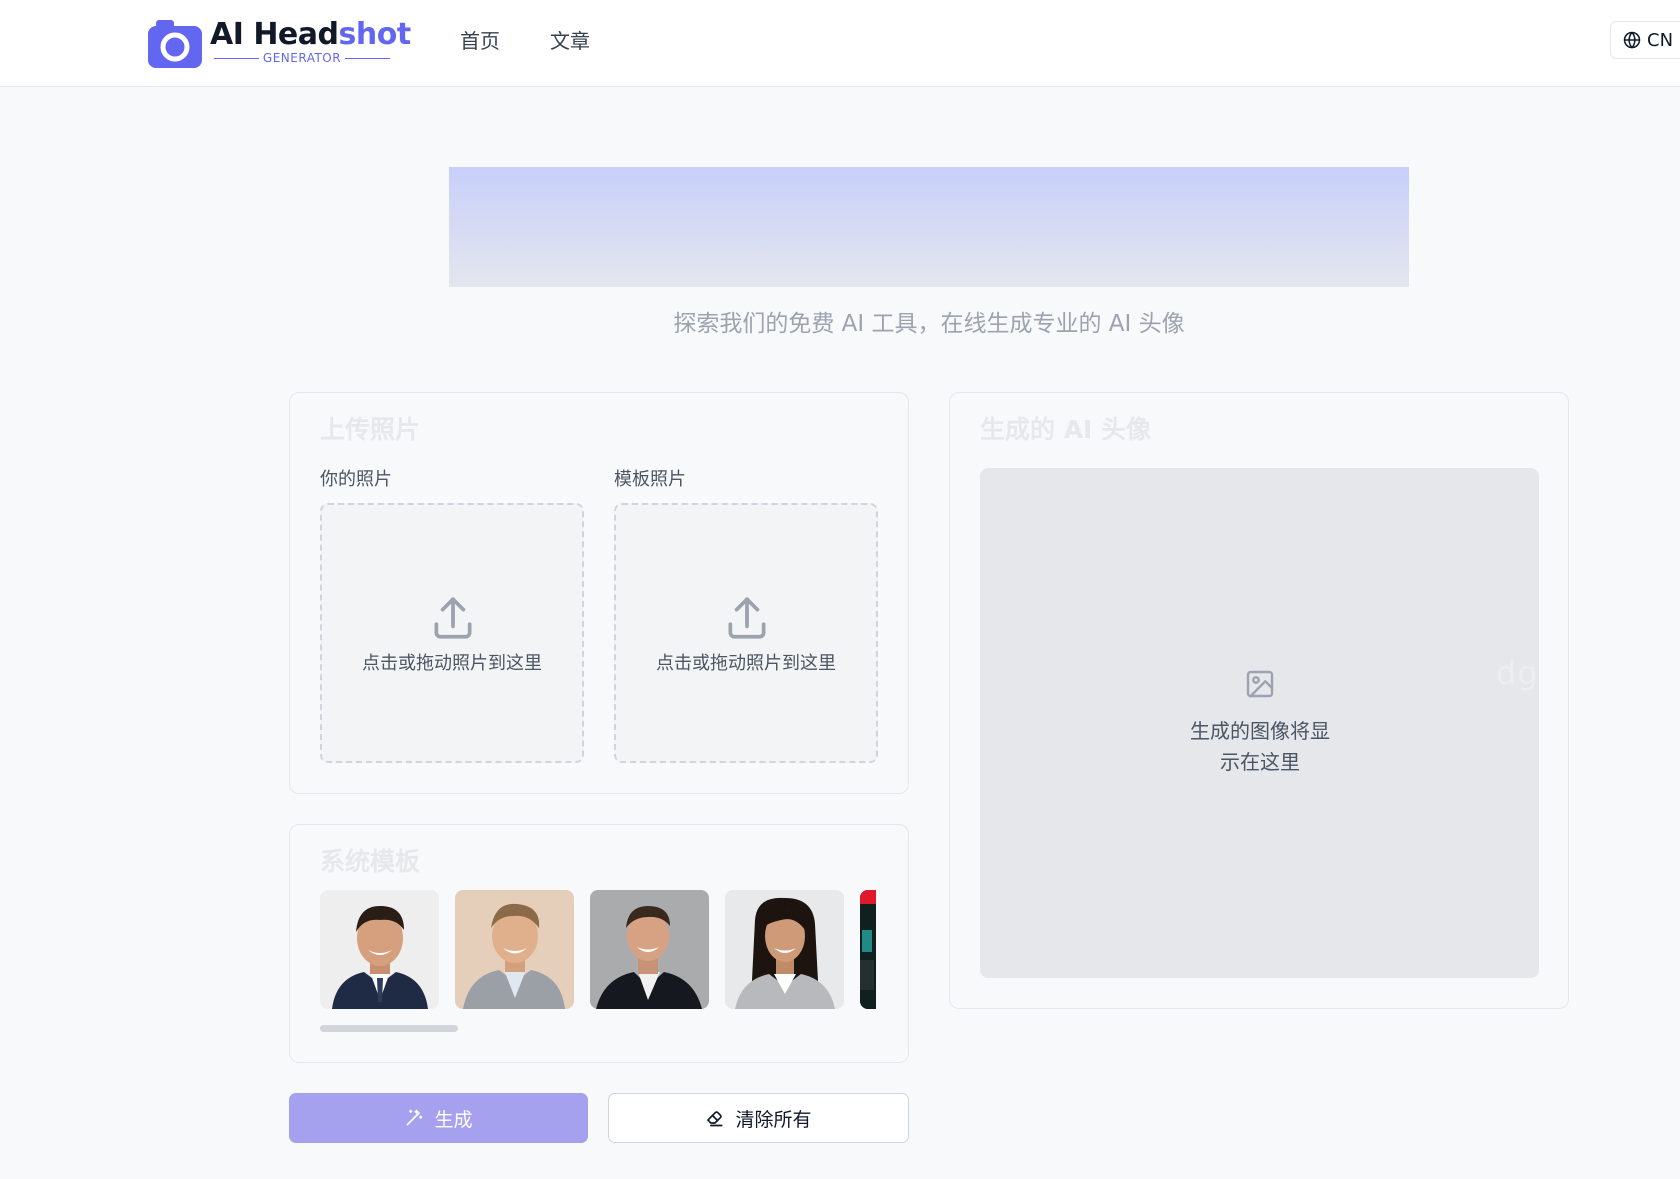  I want to click on watermark-text: dg, so click(1517, 673).